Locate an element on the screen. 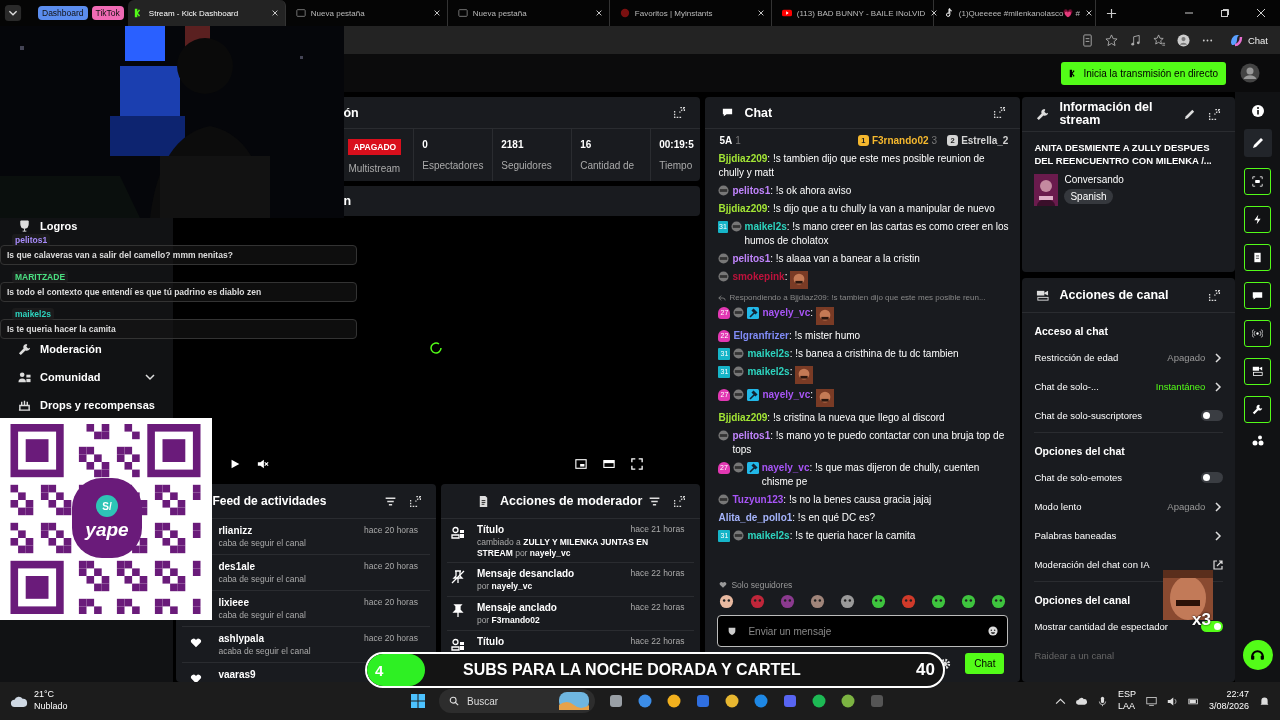  stat-value: 0 is located at coordinates (425, 144).